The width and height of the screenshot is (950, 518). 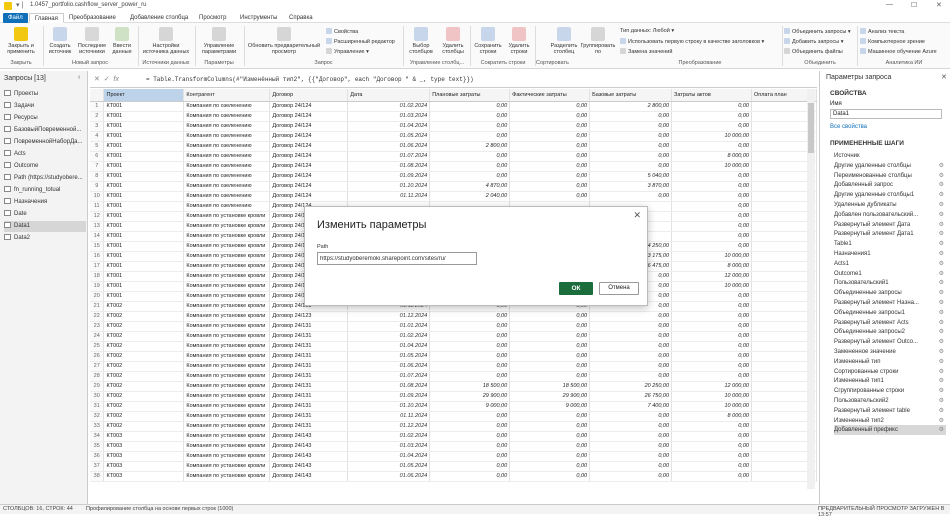 I want to click on table-cell: 01.10.2024, so click(x=389, y=186).